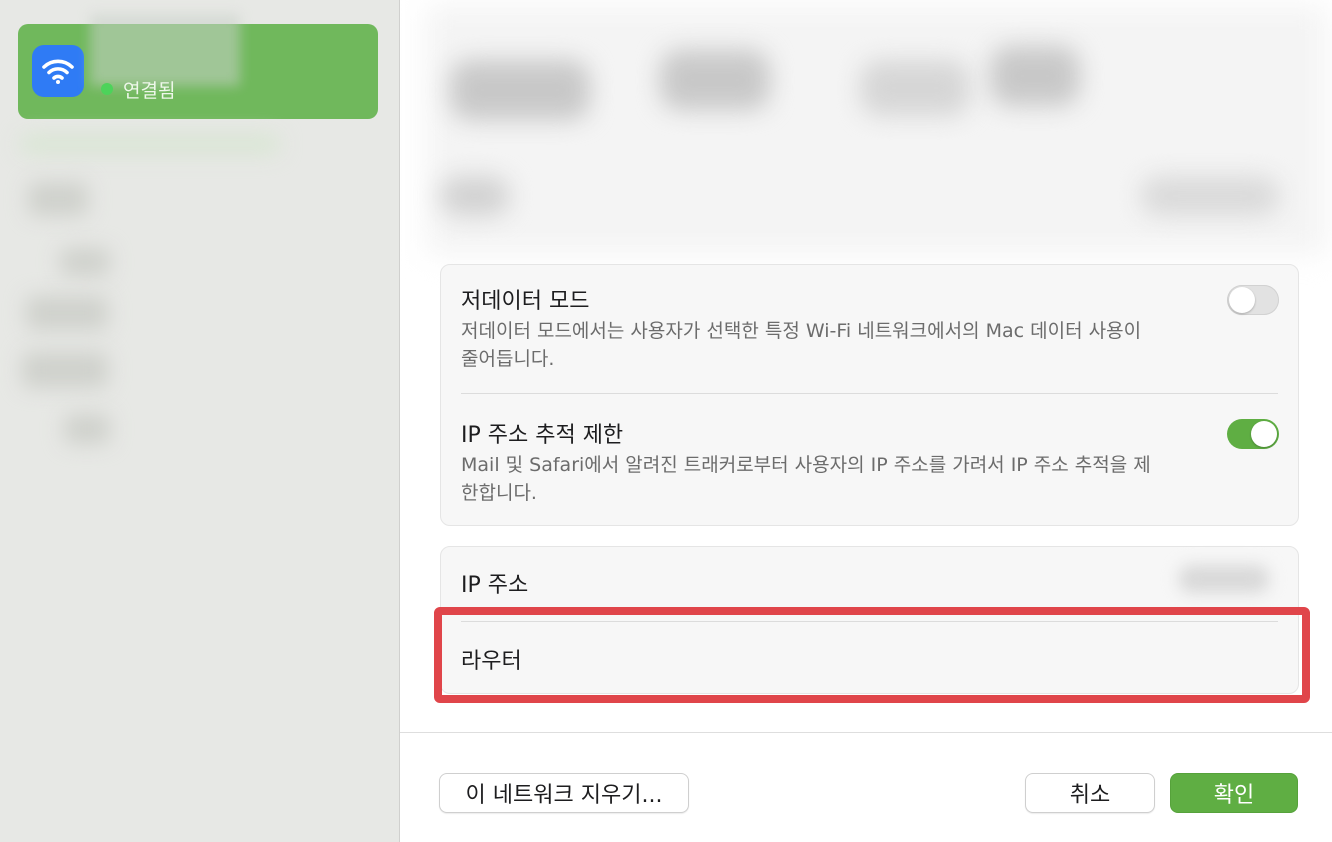 This screenshot has height=842, width=1332. I want to click on connected-network-item: 연결됨, so click(198, 66).